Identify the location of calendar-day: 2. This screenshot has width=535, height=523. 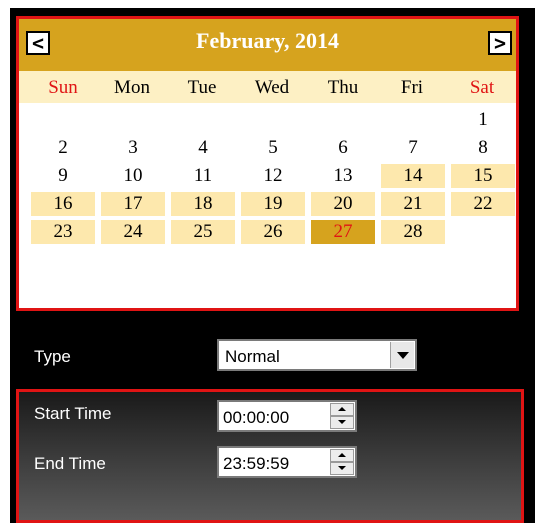
(63, 148).